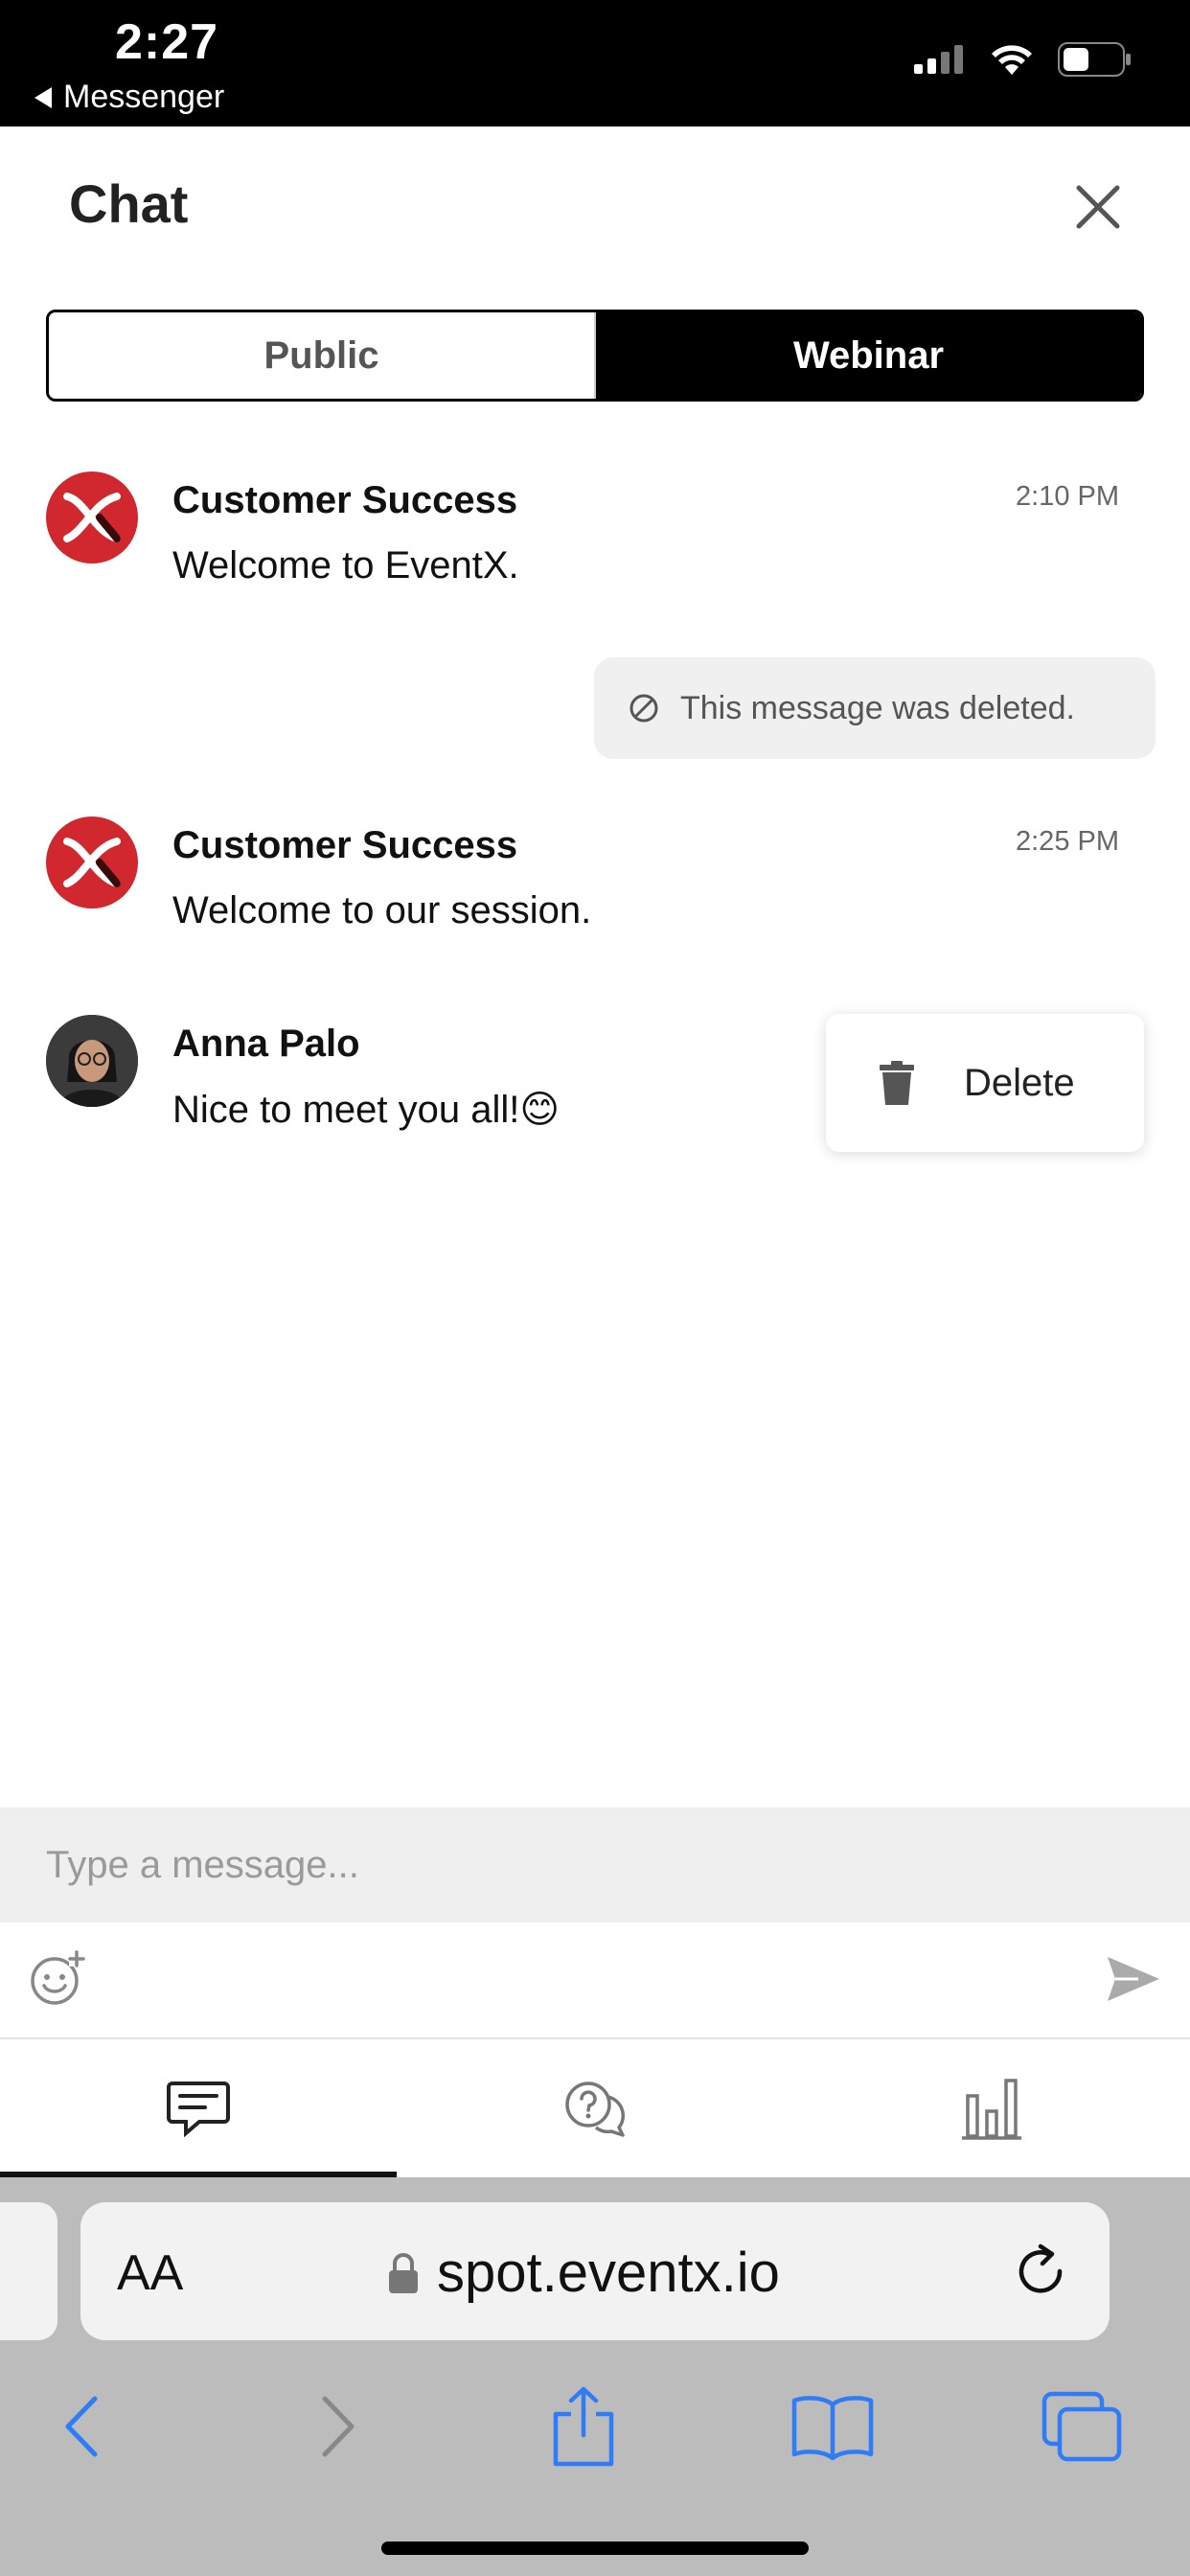 This screenshot has height=2576, width=1190. I want to click on delete-menu-item: Delete, so click(985, 1083).